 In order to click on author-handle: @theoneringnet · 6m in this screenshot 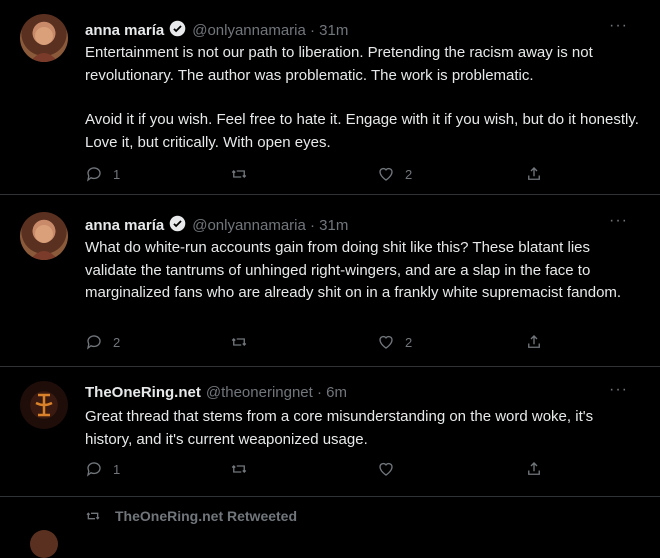, I will do `click(276, 392)`.